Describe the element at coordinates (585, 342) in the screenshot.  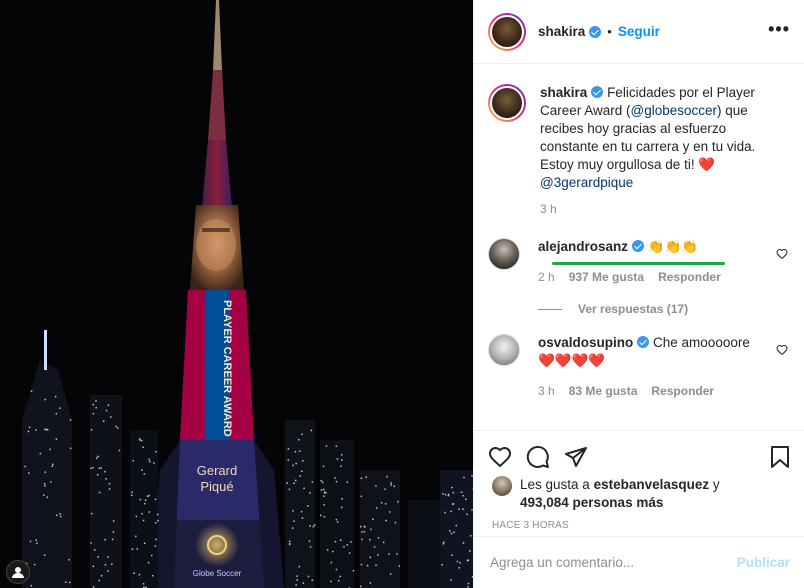
I see `commenter-username: osvaldosupino` at that location.